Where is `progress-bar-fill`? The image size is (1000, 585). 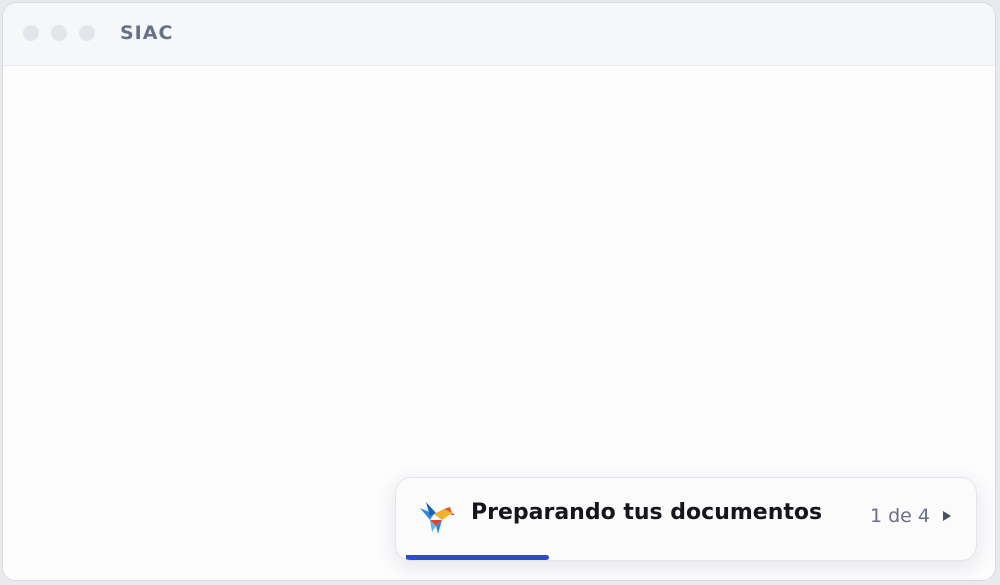 progress-bar-fill is located at coordinates (477, 557).